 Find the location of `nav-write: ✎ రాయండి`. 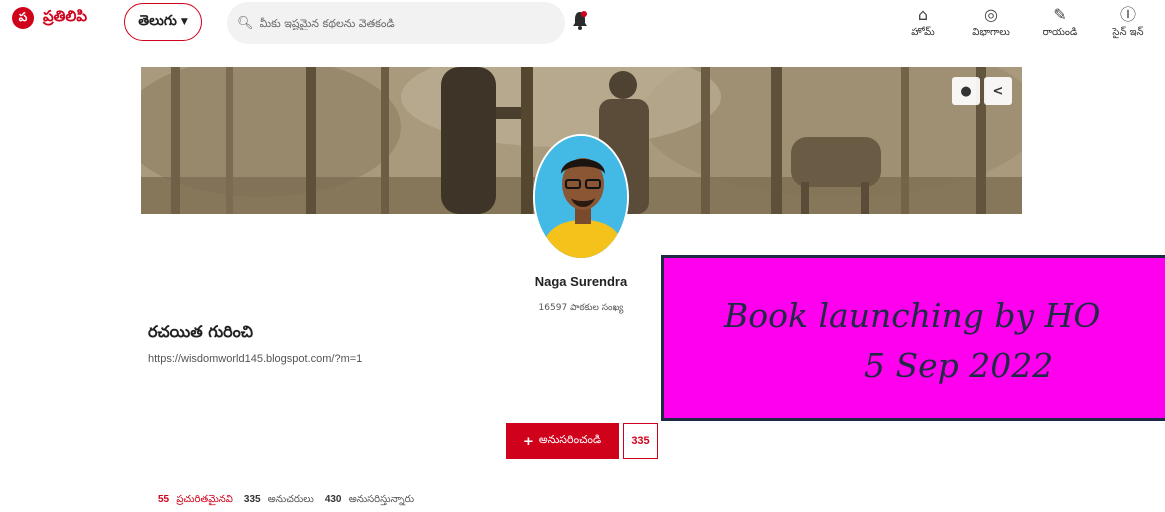

nav-write: ✎ రాయండి is located at coordinates (1060, 22).